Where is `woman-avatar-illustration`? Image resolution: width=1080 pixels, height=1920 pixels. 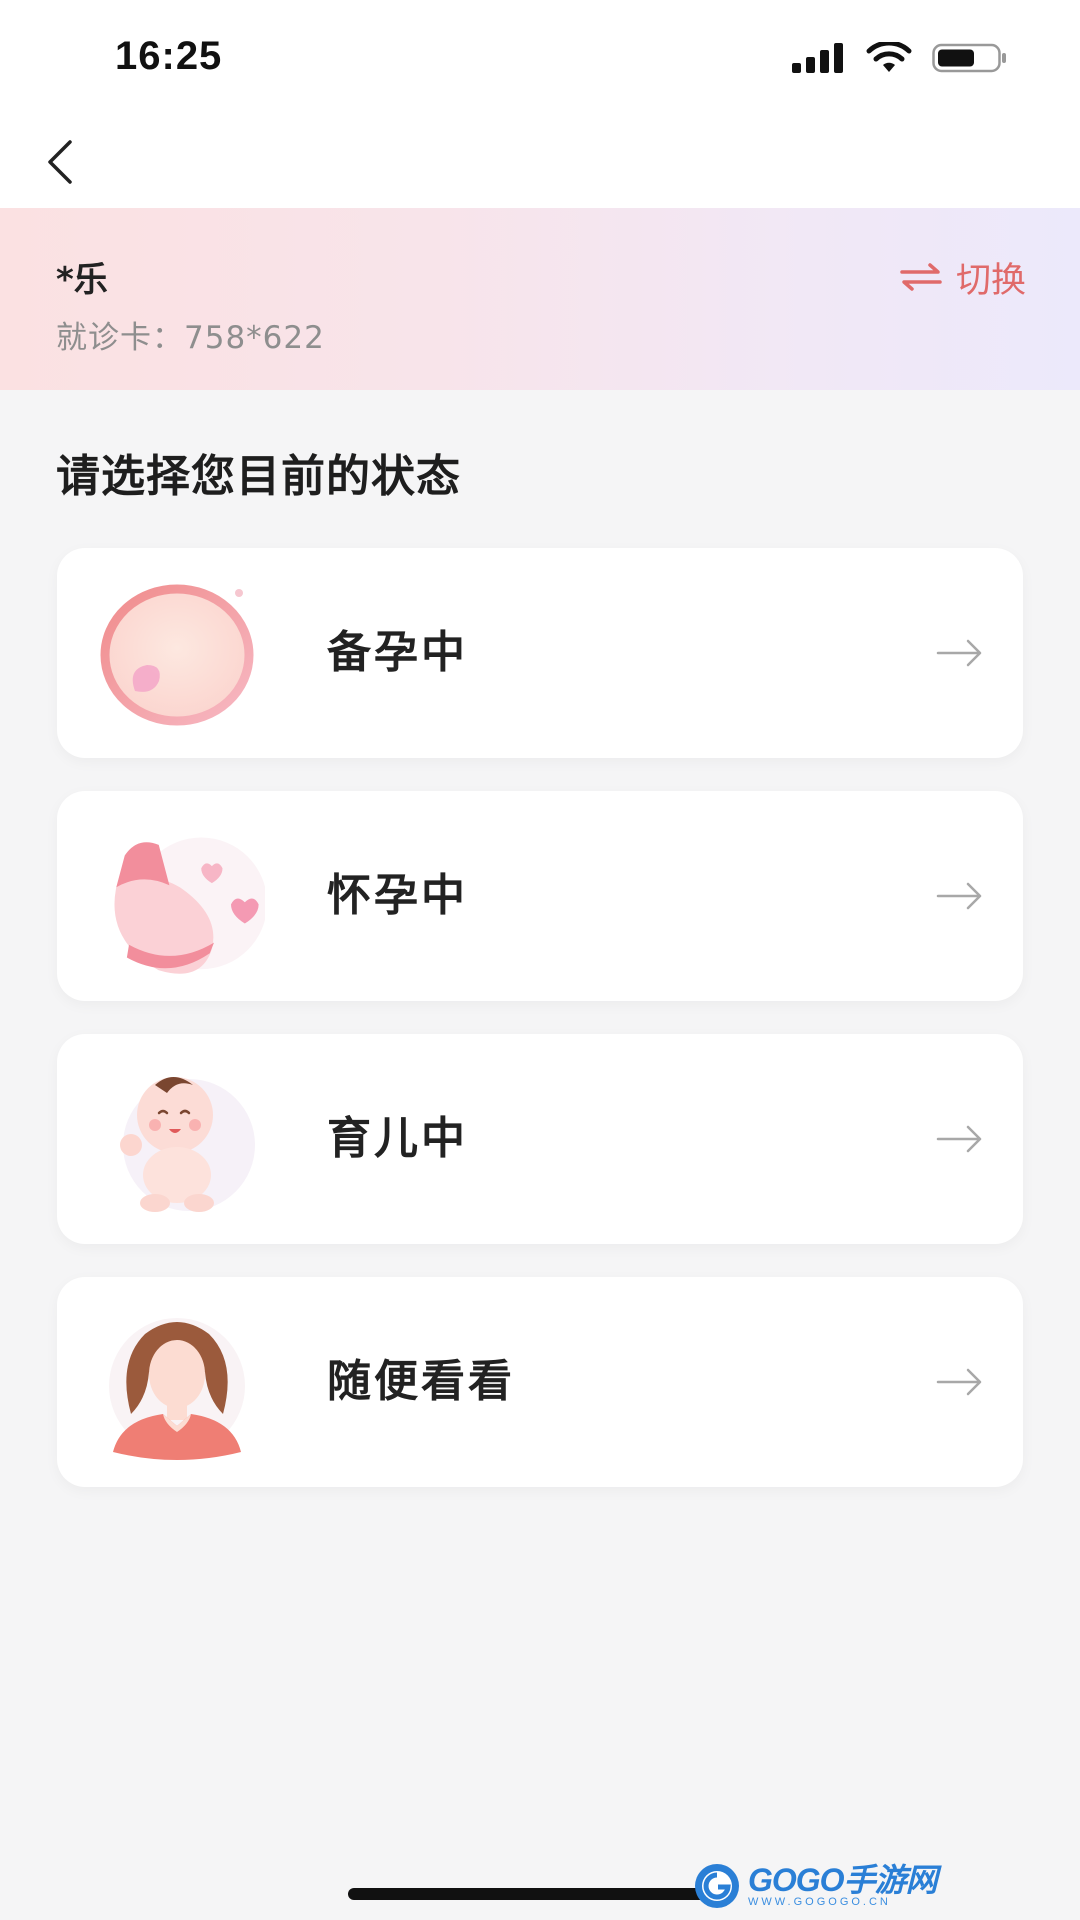
woman-avatar-illustration is located at coordinates (177, 1389).